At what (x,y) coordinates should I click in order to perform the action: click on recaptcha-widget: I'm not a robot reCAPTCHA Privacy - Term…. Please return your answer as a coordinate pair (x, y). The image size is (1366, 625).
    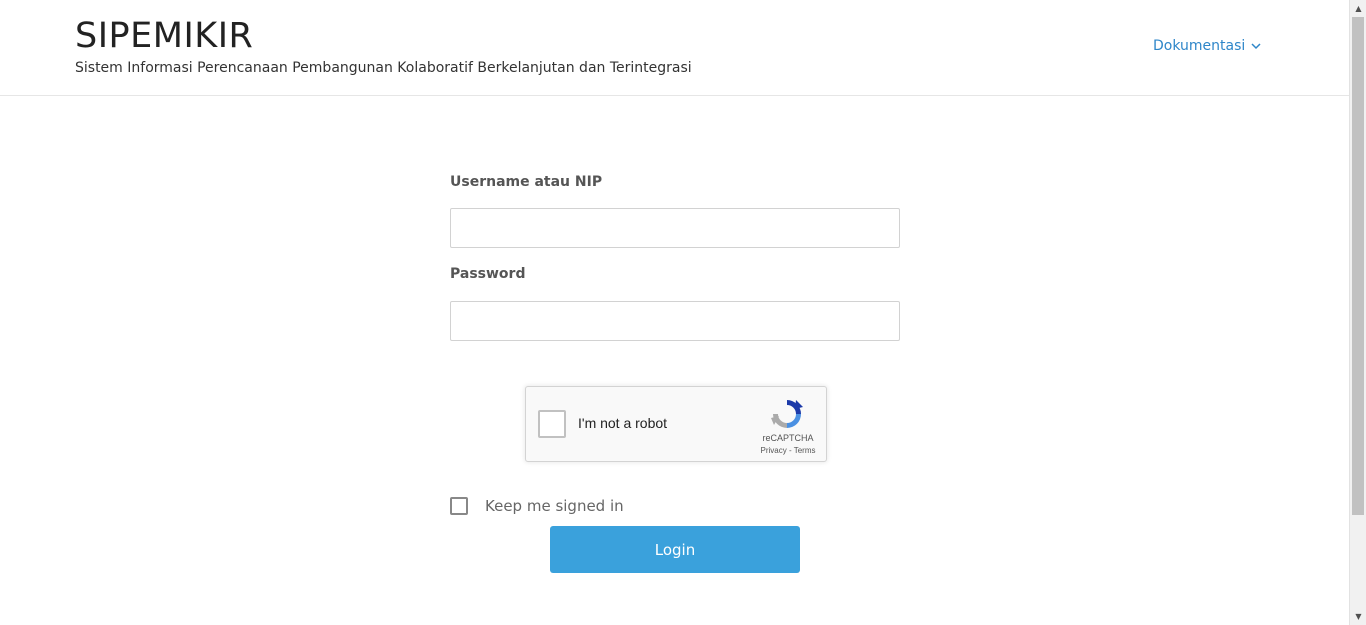
    Looking at the image, I should click on (676, 424).